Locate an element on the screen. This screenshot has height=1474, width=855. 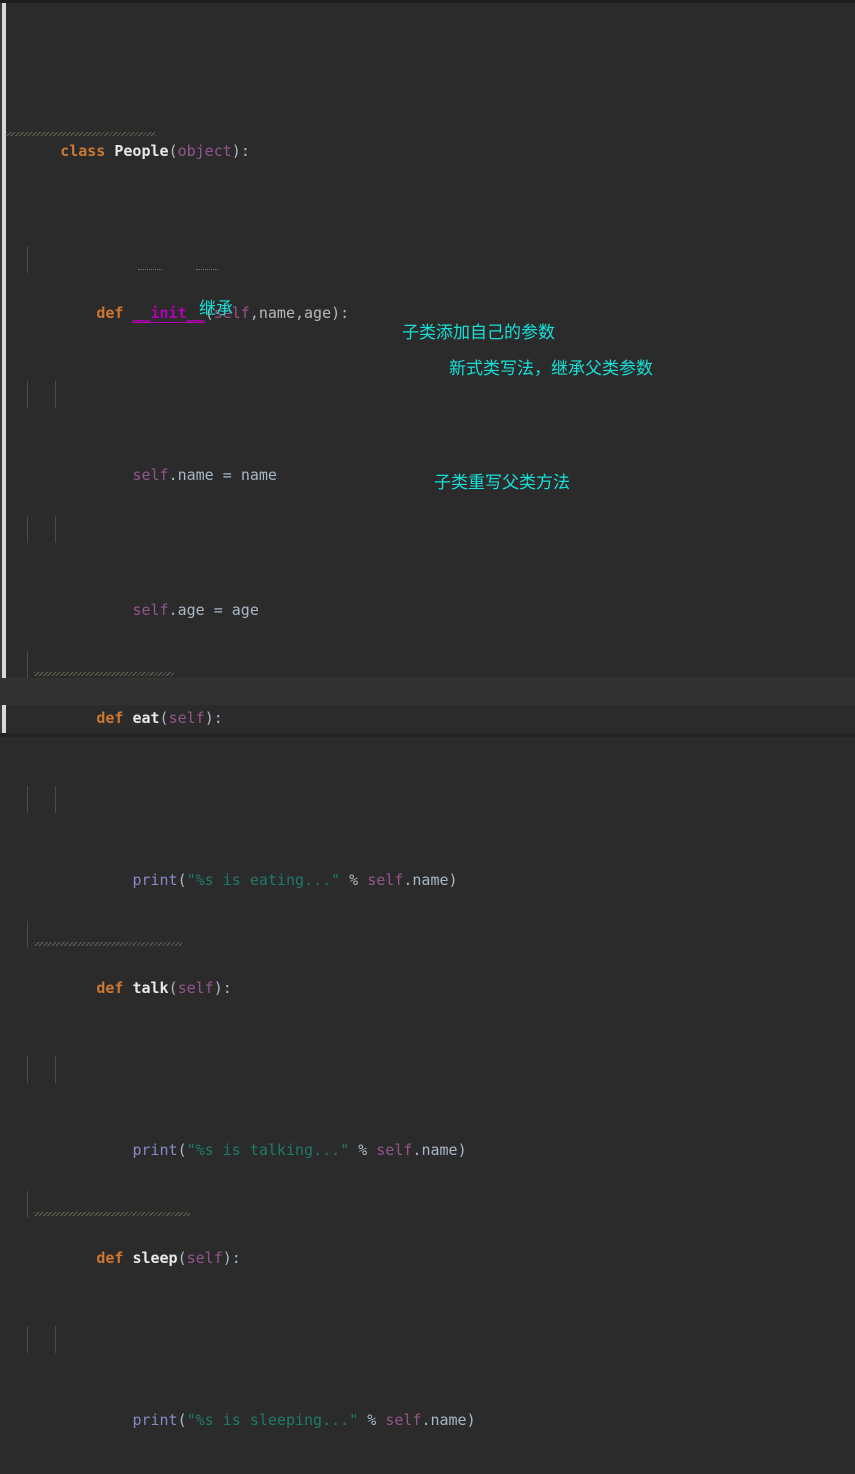
token-keyword-class: class is located at coordinates (83, 151).